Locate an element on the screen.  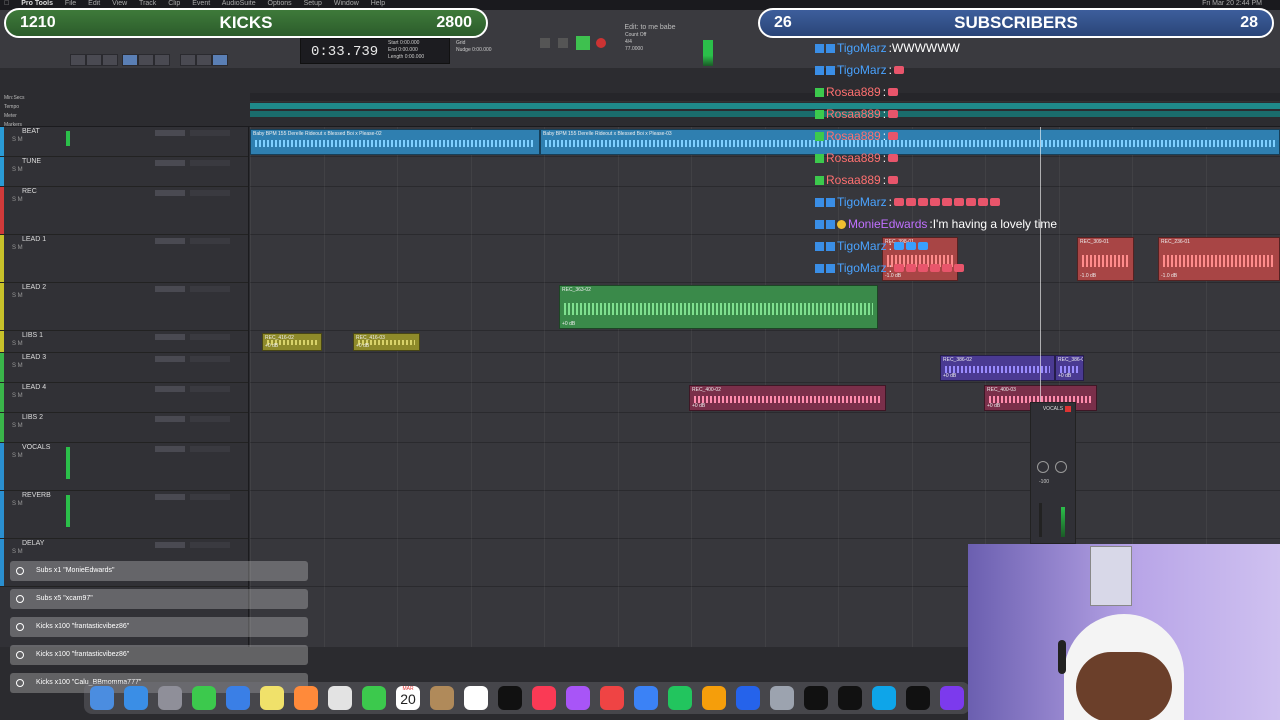
menu-help: Help is located at coordinates (378, 3).